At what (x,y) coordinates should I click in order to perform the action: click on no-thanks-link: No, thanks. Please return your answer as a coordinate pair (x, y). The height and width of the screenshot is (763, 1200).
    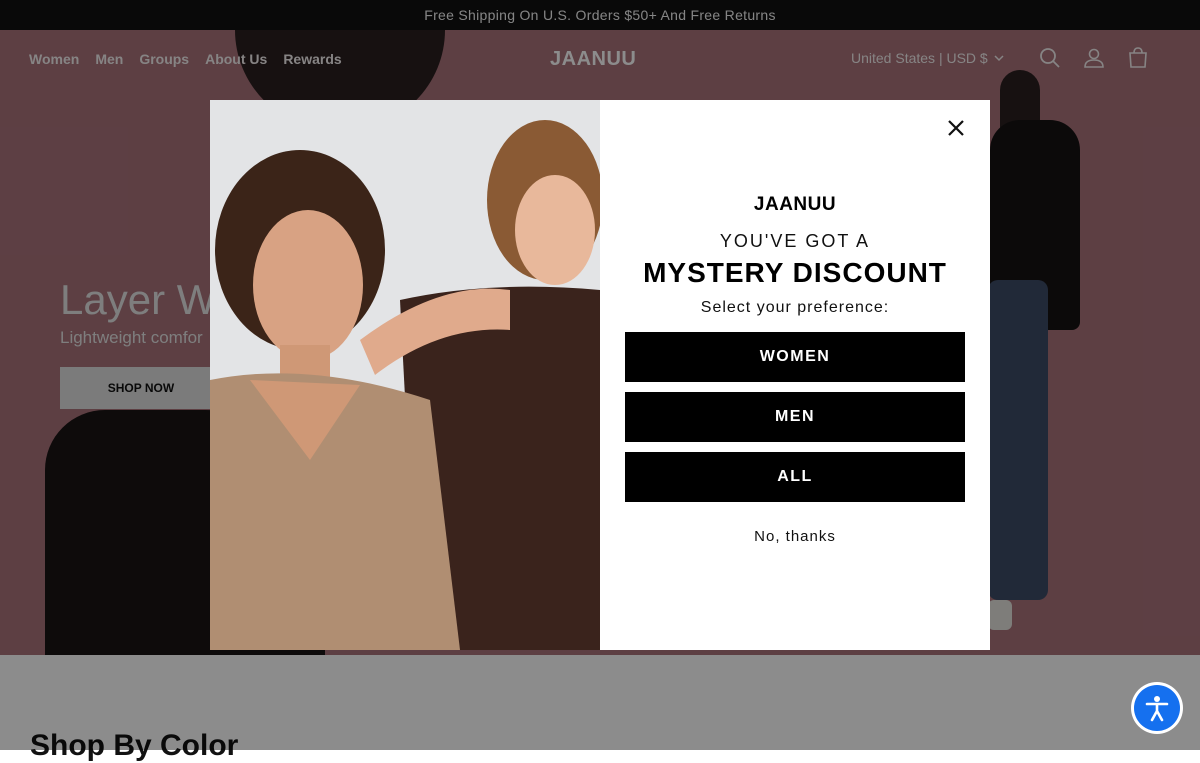
    Looking at the image, I should click on (795, 536).